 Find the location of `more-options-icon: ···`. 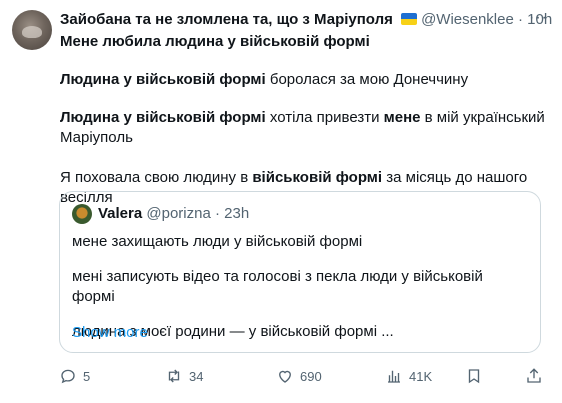

more-options-icon: ··· is located at coordinates (538, 18).